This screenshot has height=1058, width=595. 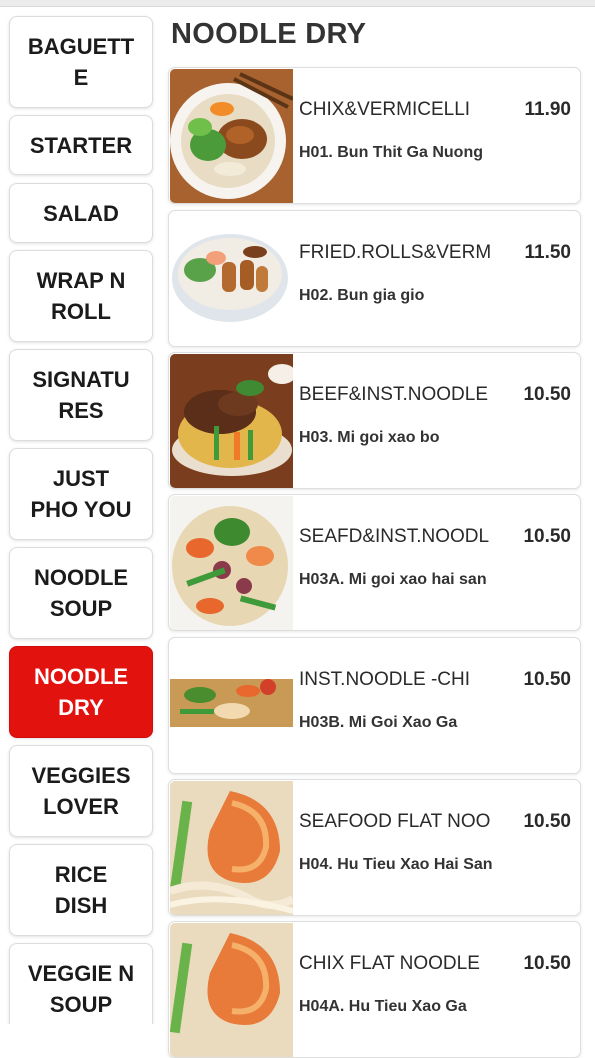 I want to click on fried-rolls-vermicelli-photo, so click(x=231, y=279).